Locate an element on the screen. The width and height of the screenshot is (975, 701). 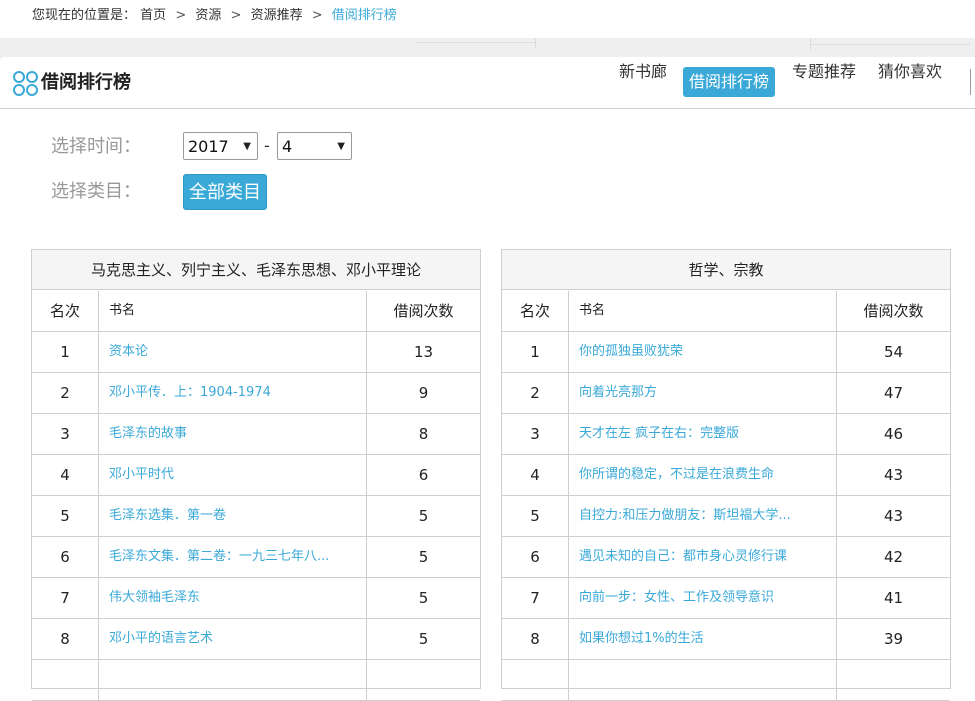
page-title: 借阅排行榜 is located at coordinates (86, 82).